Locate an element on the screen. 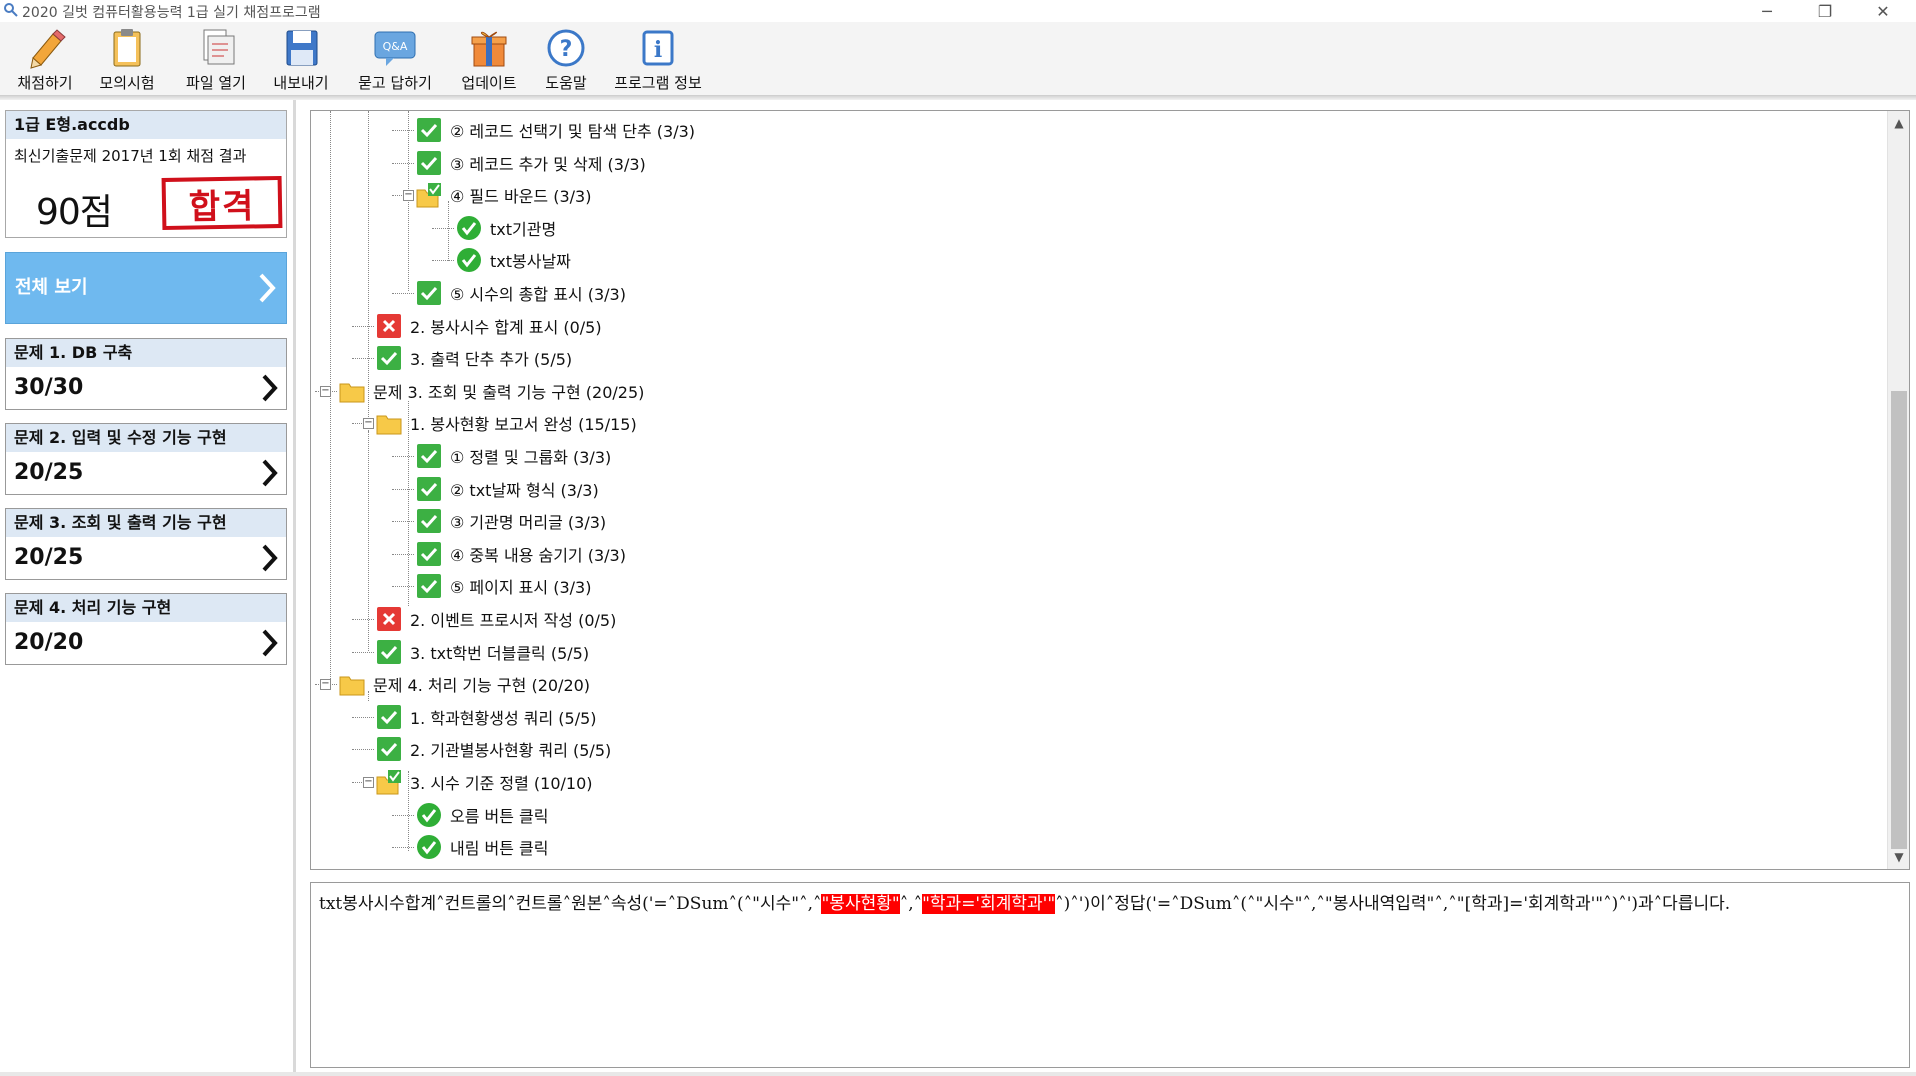 This screenshot has width=1916, height=1076. error-x-icon is located at coordinates (389, 619).